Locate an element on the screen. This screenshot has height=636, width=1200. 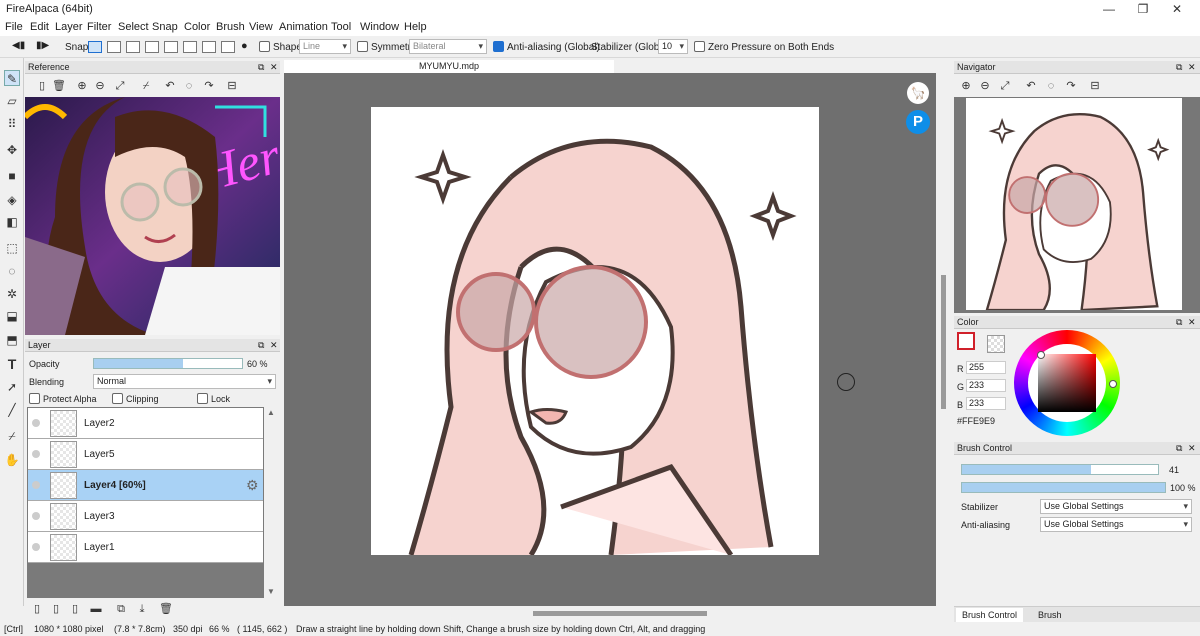
menu-filter: Filter is located at coordinates (99, 27).